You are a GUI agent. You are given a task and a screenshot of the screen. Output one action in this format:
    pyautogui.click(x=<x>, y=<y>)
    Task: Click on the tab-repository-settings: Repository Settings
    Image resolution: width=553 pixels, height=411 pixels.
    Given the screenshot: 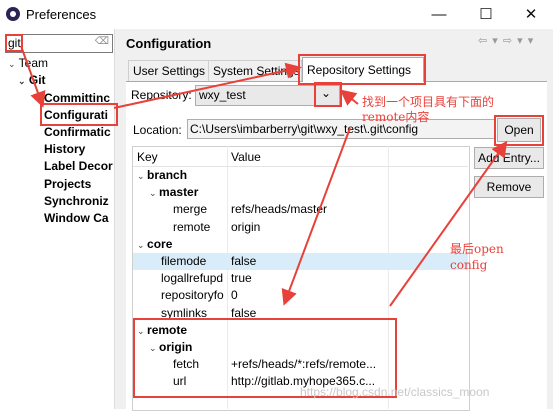 What is the action you would take?
    pyautogui.click(x=363, y=69)
    